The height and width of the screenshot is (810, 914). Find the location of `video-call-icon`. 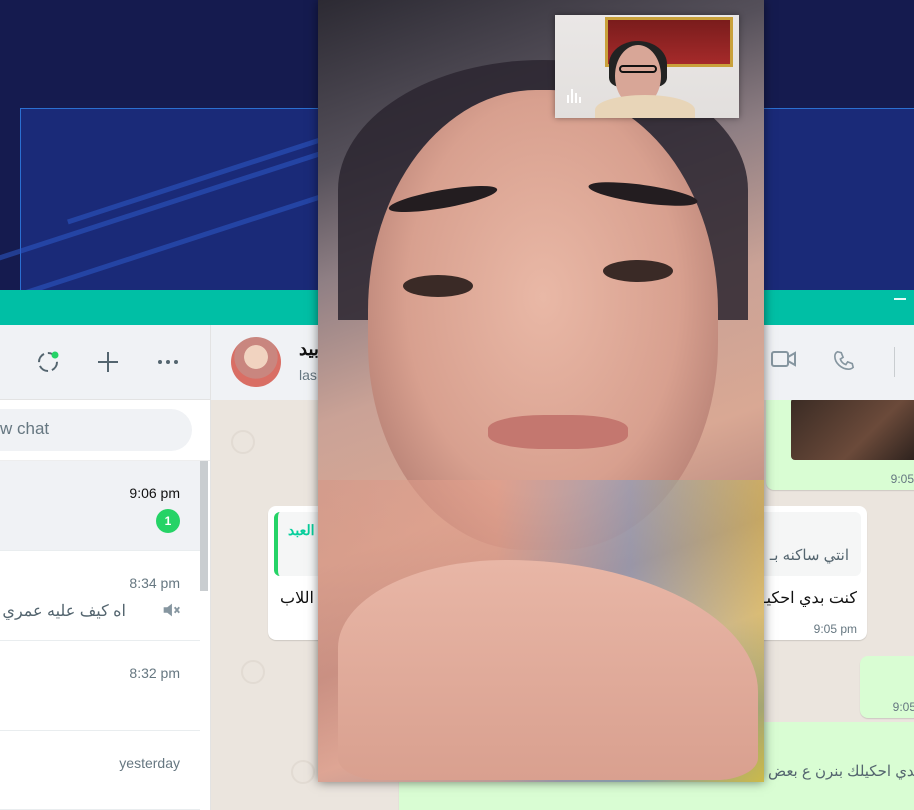

video-call-icon is located at coordinates (784, 362).